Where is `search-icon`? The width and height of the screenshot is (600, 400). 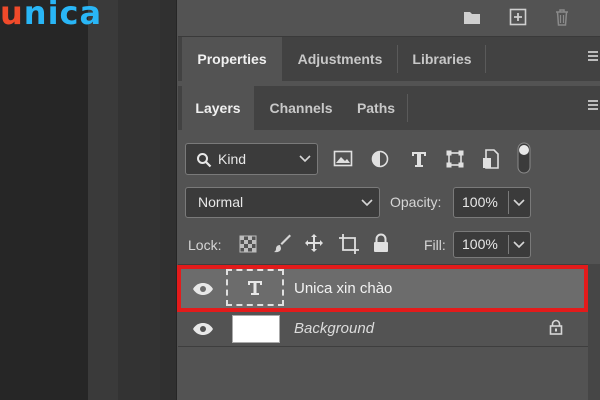 search-icon is located at coordinates (204, 160).